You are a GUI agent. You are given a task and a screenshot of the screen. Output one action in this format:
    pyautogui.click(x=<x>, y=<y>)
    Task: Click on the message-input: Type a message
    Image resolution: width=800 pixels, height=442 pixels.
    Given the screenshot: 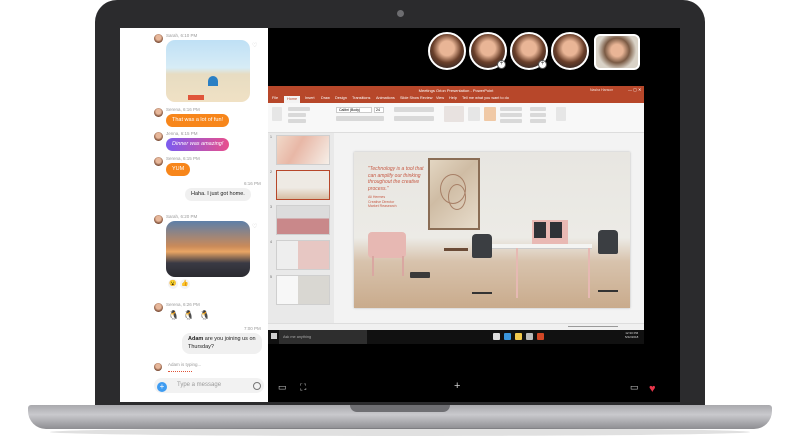 What is the action you would take?
    pyautogui.click(x=199, y=385)
    